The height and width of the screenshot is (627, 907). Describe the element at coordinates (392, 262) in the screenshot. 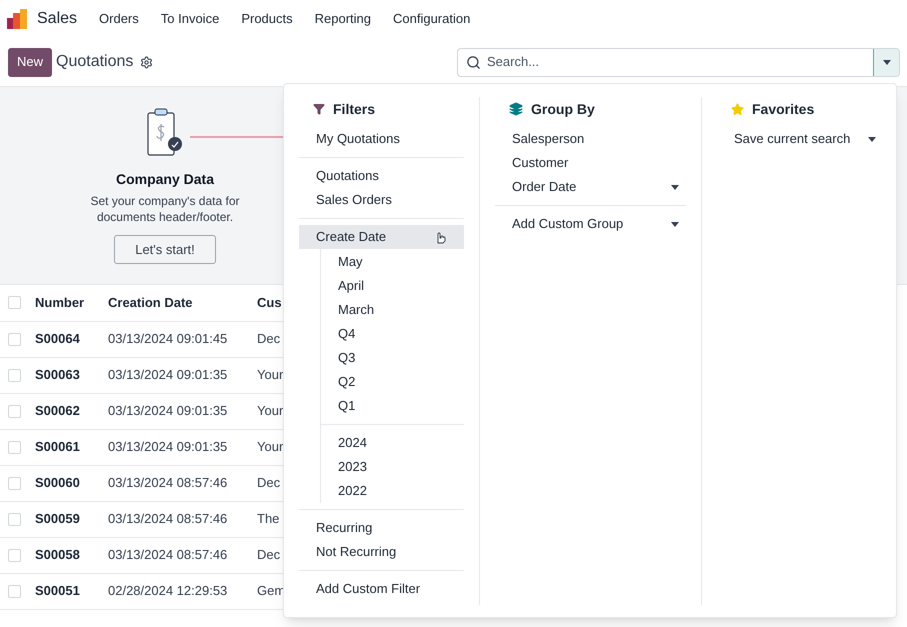

I see `filter-option: May` at that location.